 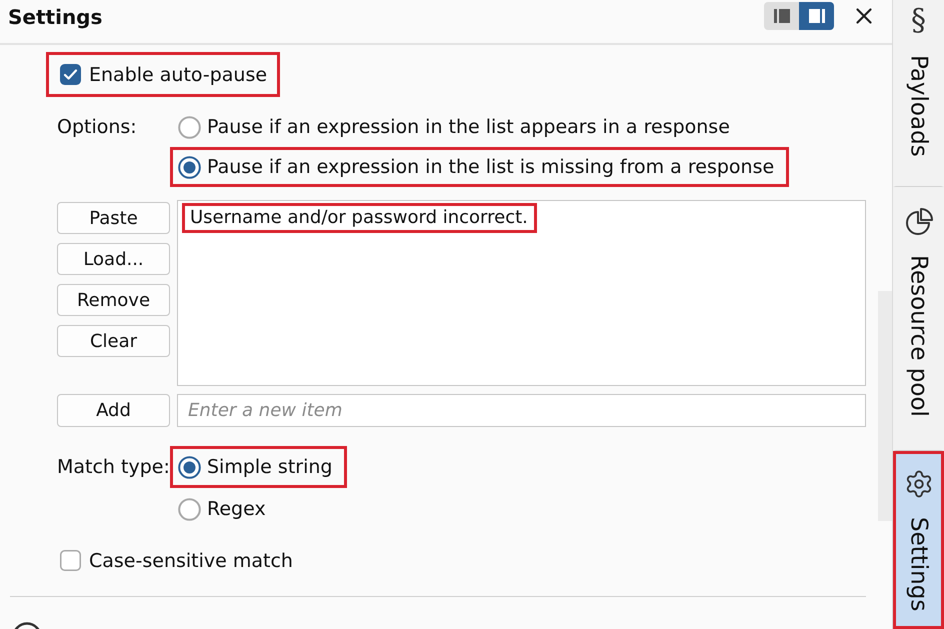 What do you see at coordinates (113, 410) in the screenshot?
I see `add-button: Add` at bounding box center [113, 410].